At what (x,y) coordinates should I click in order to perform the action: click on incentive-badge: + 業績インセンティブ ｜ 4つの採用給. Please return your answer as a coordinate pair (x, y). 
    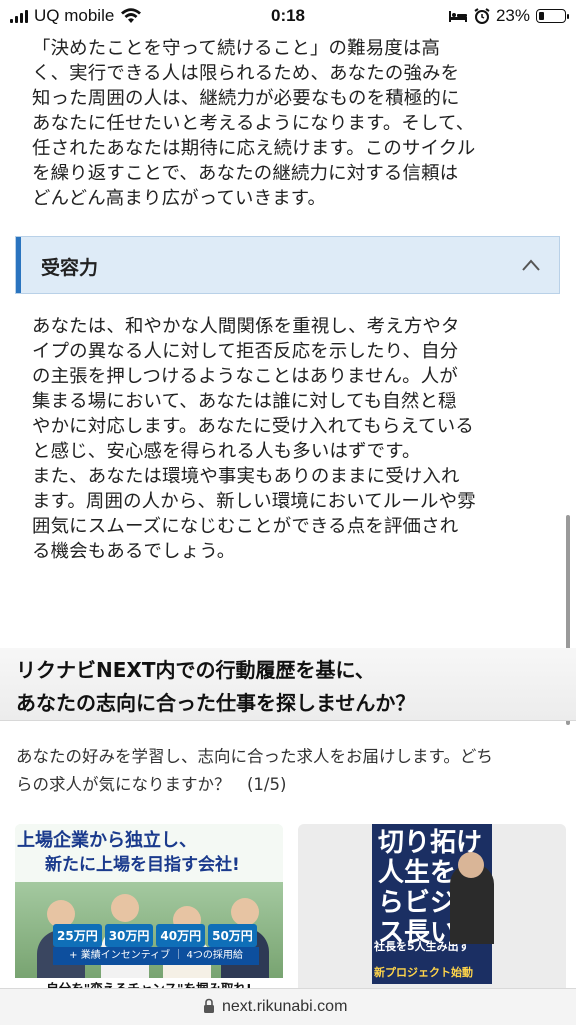
    Looking at the image, I should click on (156, 956).